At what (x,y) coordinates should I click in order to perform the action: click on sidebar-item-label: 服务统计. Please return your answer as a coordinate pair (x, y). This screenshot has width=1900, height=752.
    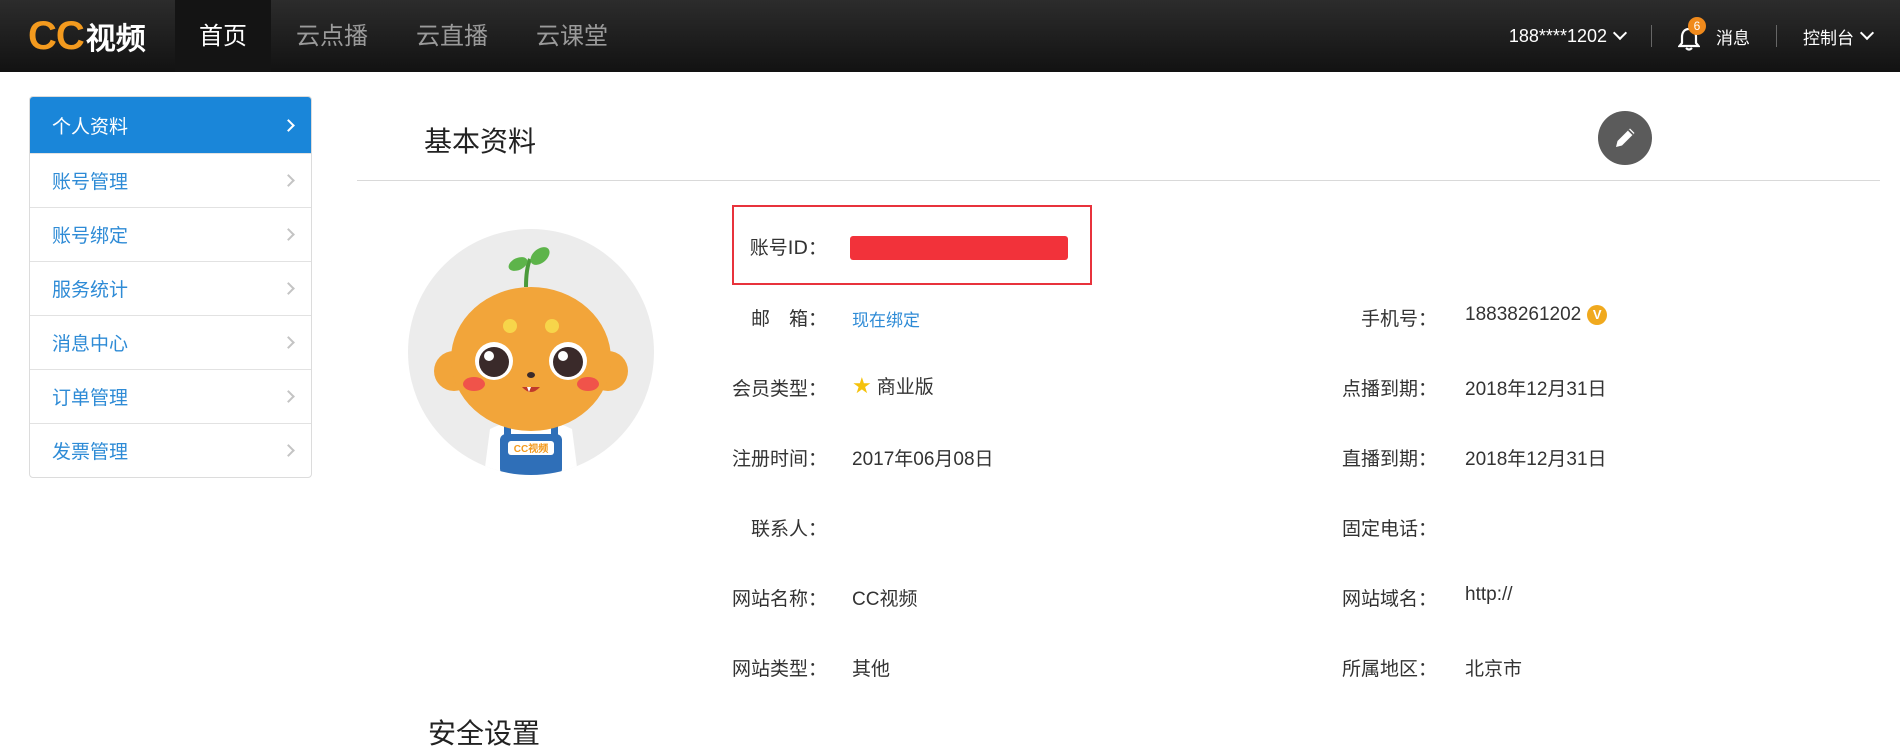
    Looking at the image, I should click on (90, 290).